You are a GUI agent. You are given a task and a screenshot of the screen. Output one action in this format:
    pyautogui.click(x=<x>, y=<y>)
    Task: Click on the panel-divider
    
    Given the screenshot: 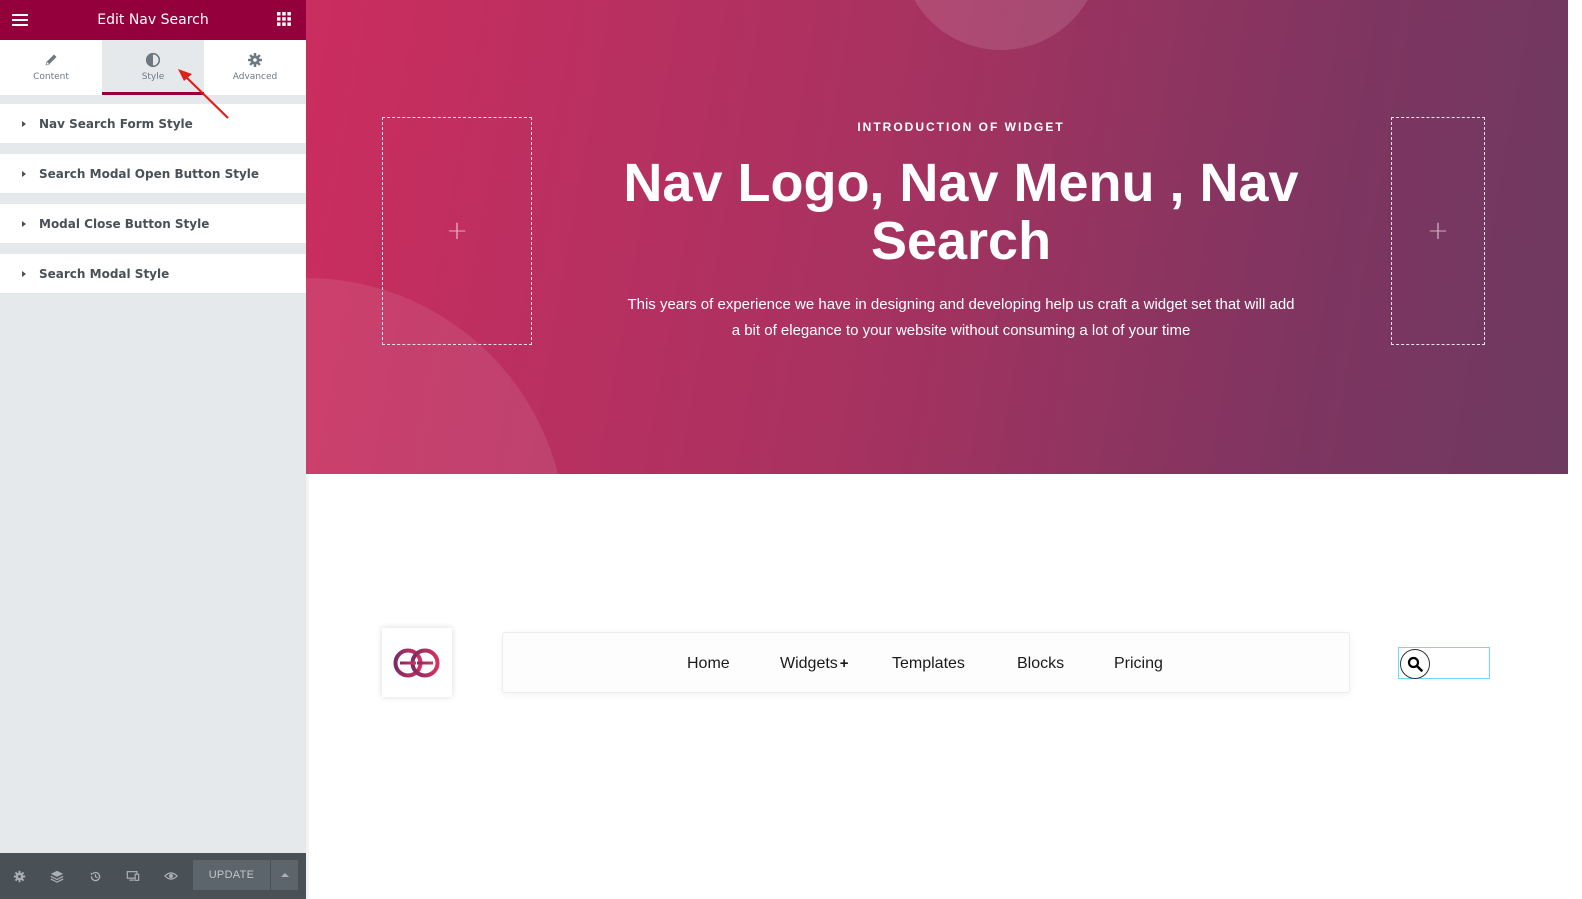 What is the action you would take?
    pyautogui.click(x=307, y=686)
    